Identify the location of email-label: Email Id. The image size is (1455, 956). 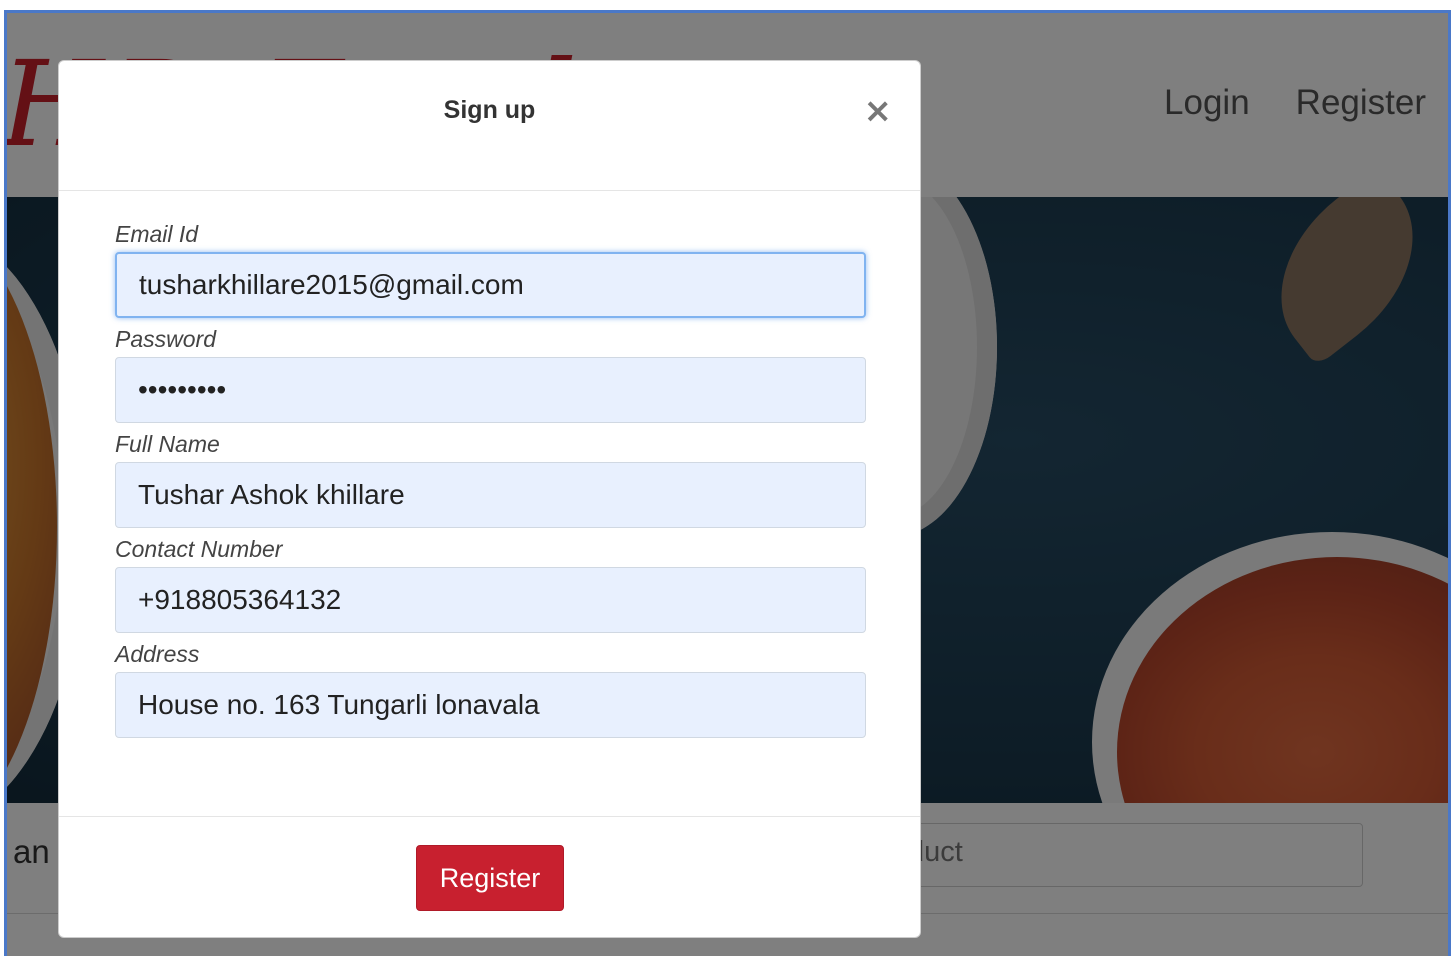
(157, 234).